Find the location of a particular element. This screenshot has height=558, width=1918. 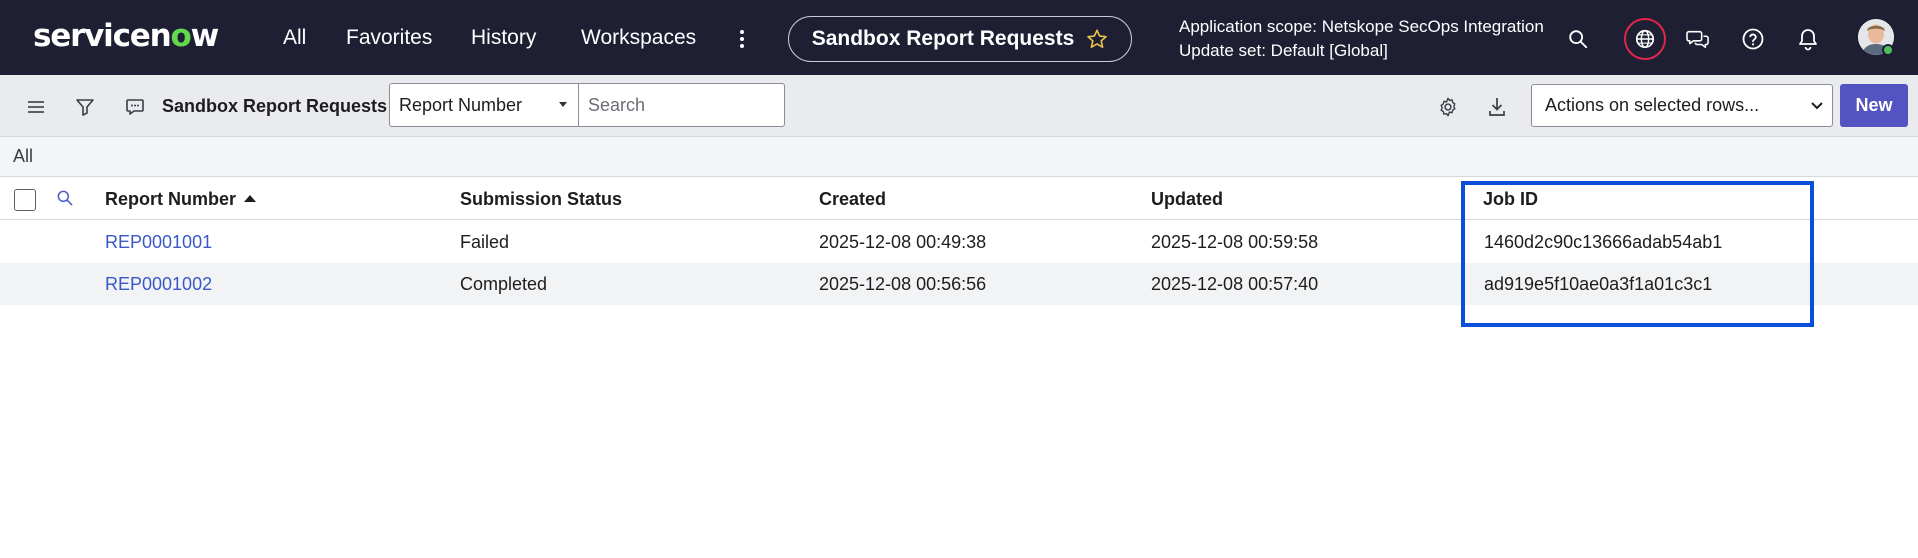

column-header-created: Created is located at coordinates (852, 199).